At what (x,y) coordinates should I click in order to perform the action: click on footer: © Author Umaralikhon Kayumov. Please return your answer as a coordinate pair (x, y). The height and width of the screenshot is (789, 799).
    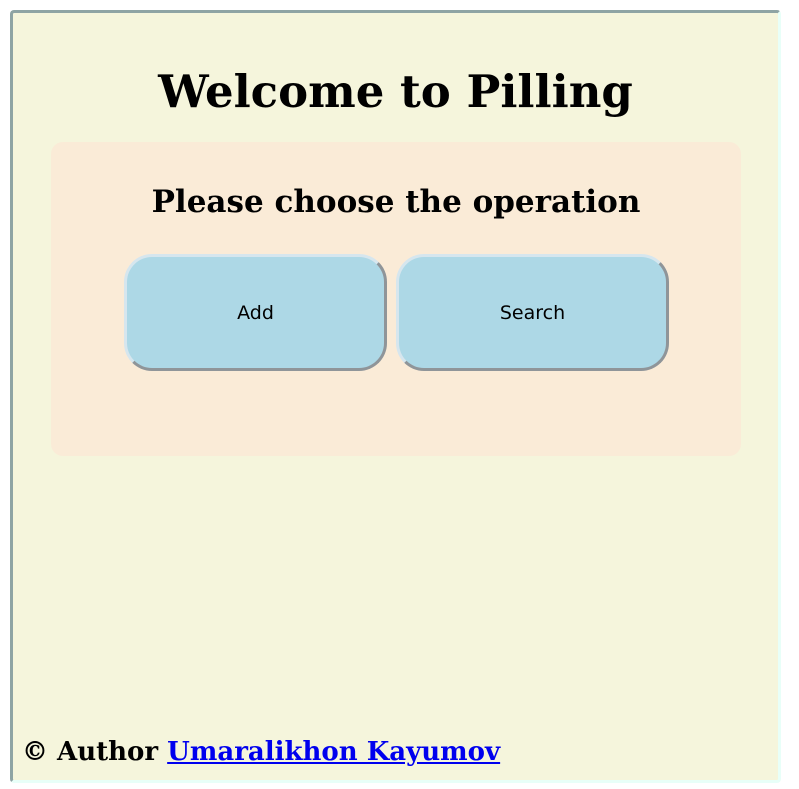
    Looking at the image, I should click on (261, 752).